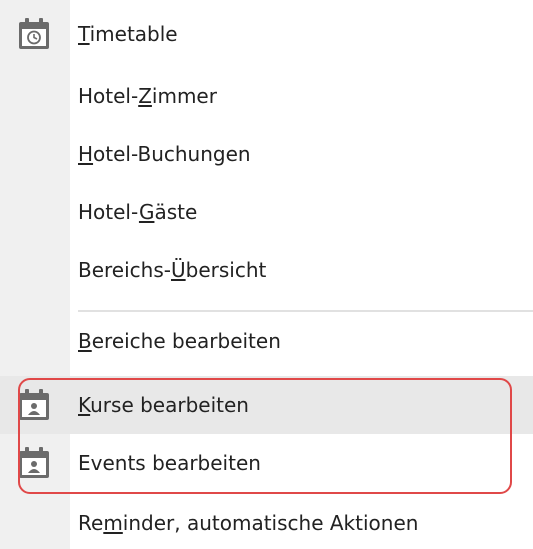  Describe the element at coordinates (164, 154) in the screenshot. I see `menu-item-label: Hotel-Buchungen` at that location.